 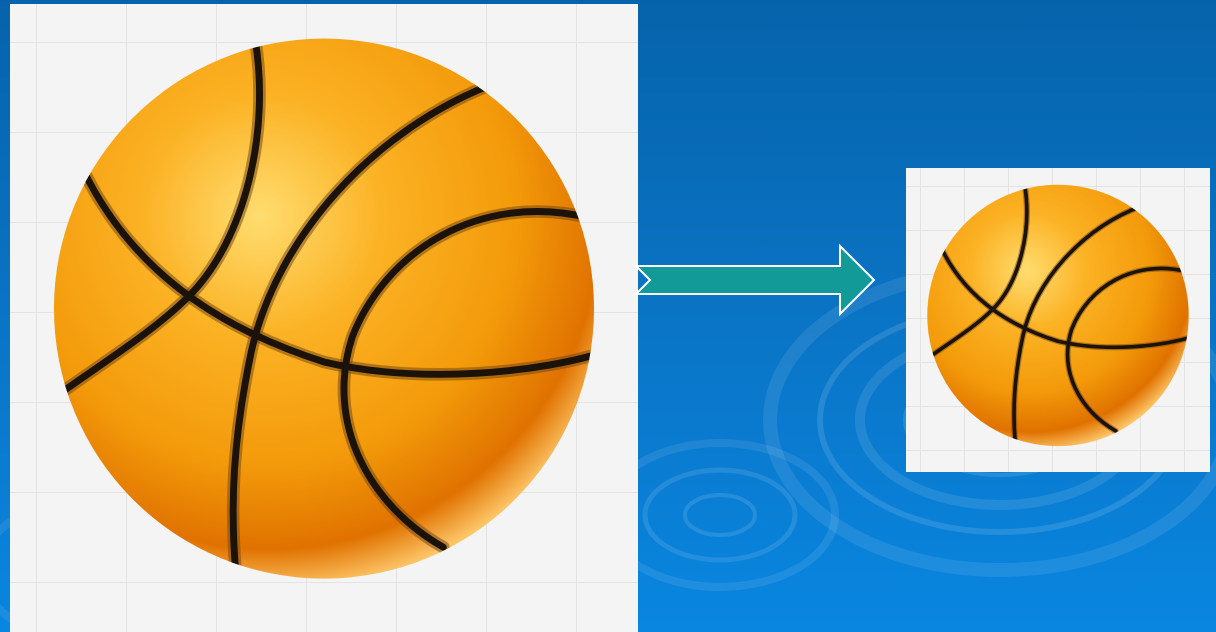 I want to click on scaled-image-panel, so click(x=1058, y=320).